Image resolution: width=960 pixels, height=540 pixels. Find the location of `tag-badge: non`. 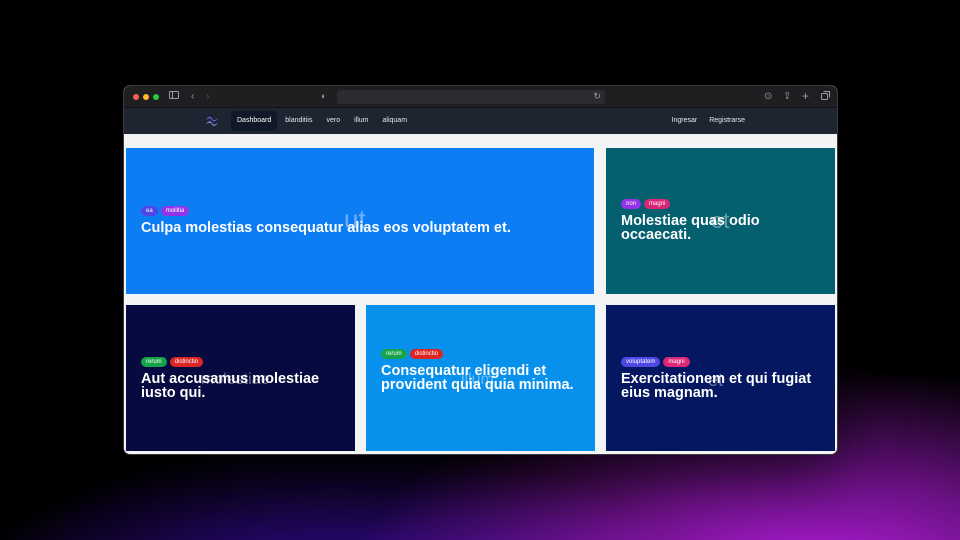

tag-badge: non is located at coordinates (631, 204).